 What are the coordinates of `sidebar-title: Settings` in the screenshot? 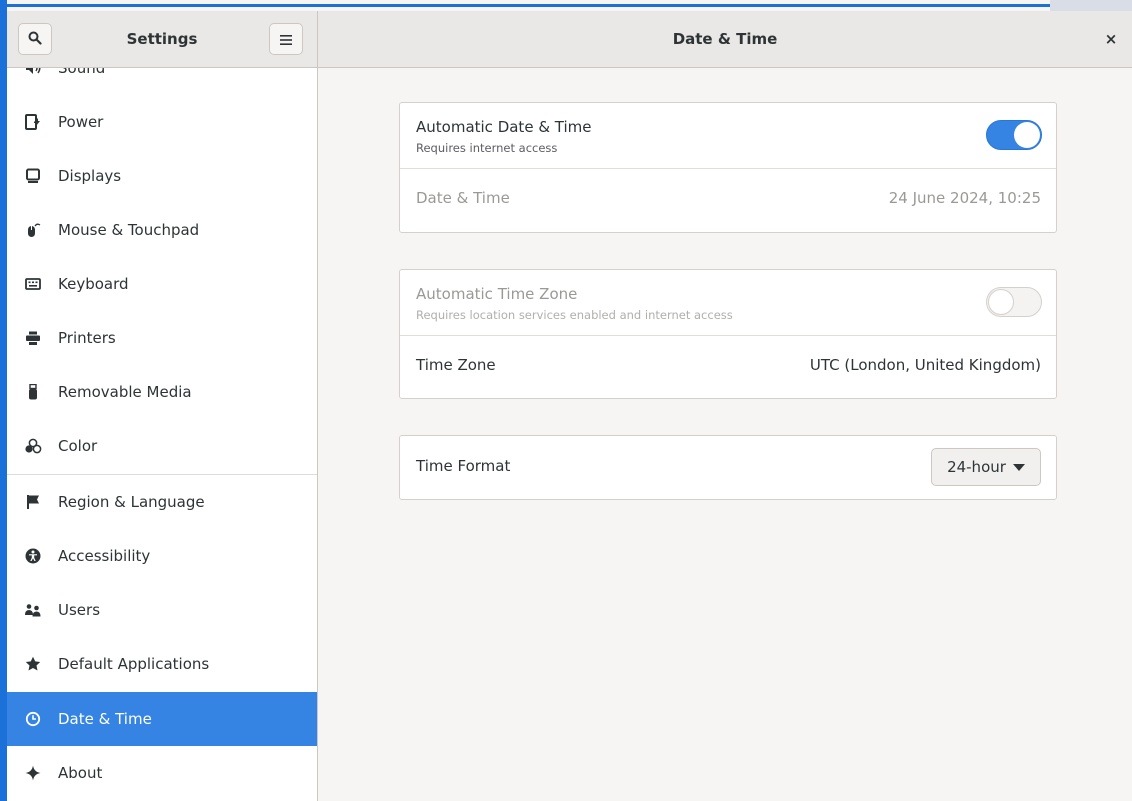 It's located at (162, 39).